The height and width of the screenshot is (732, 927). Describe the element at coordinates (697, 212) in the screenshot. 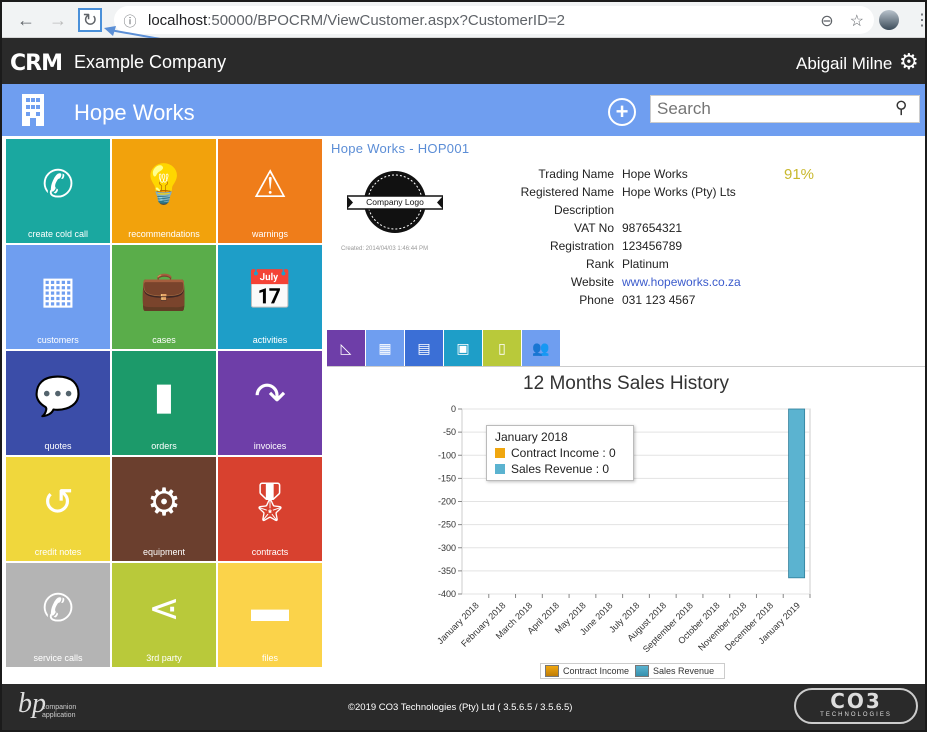

I see `field-value` at that location.